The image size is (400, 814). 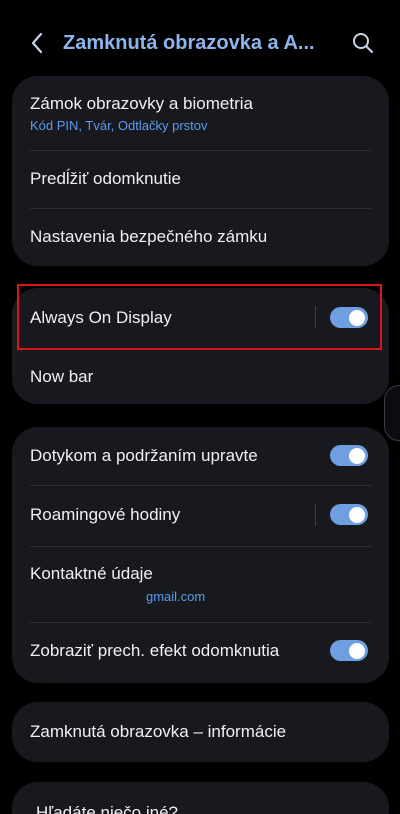 I want to click on chevron-left-icon, so click(x=37, y=43).